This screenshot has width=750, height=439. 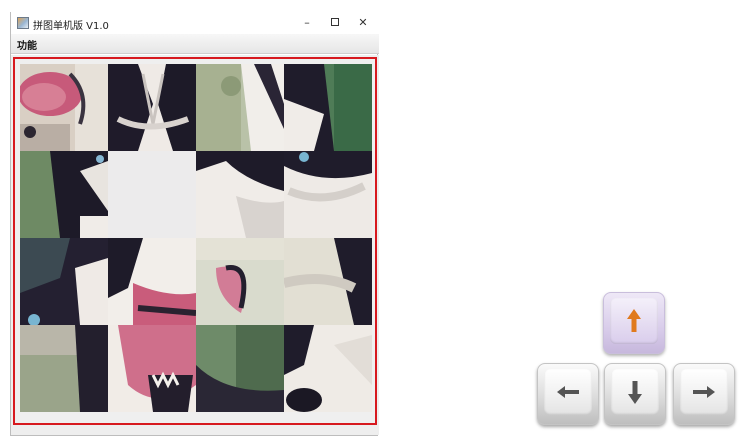 I want to click on arrow-up-icon, so click(x=634, y=320).